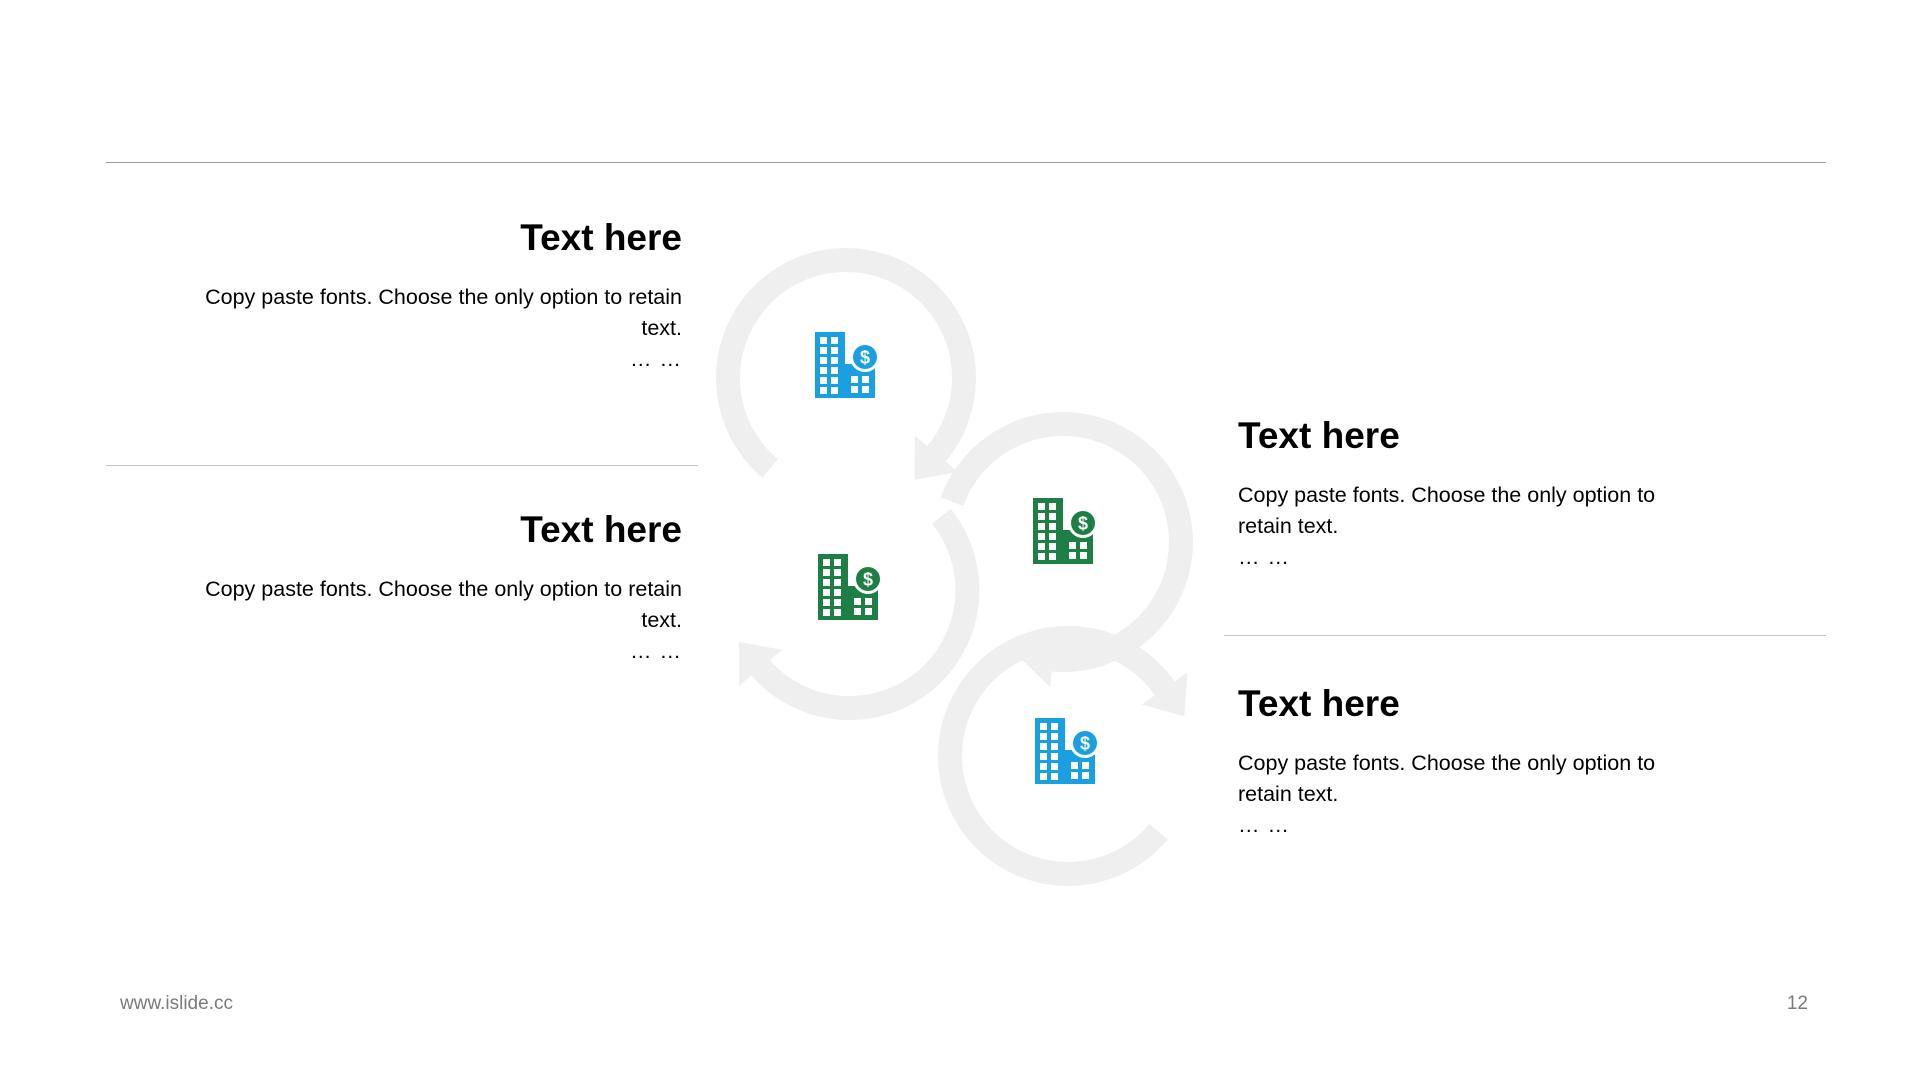 The width and height of the screenshot is (1920, 1080). I want to click on footer-url: www.islide.cc, so click(176, 1004).